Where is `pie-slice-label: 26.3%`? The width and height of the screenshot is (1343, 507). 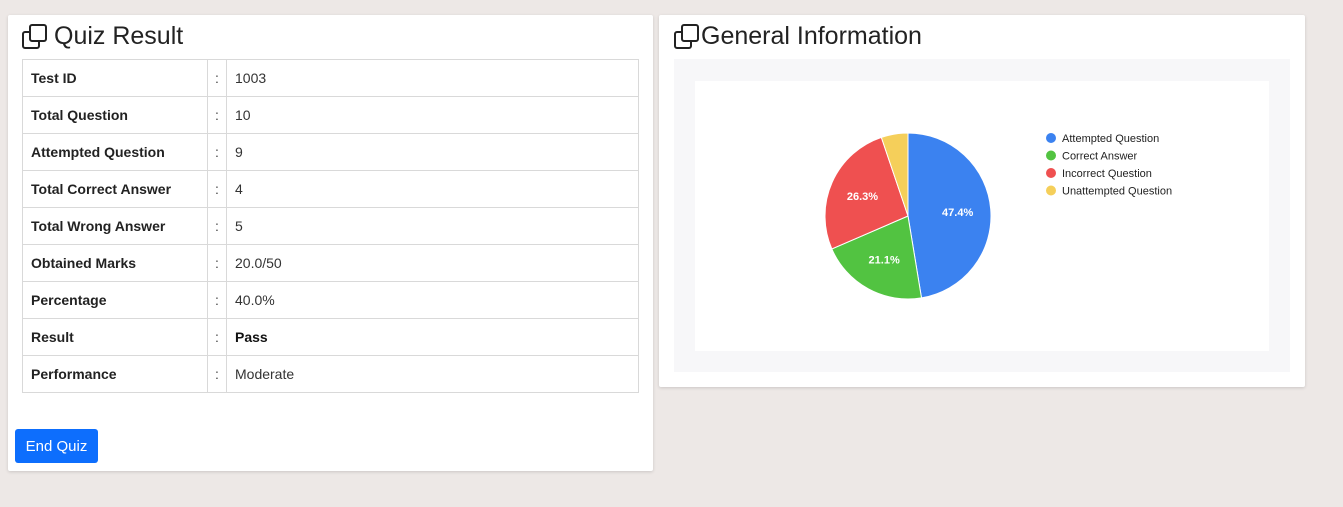
pie-slice-label: 26.3% is located at coordinates (862, 197).